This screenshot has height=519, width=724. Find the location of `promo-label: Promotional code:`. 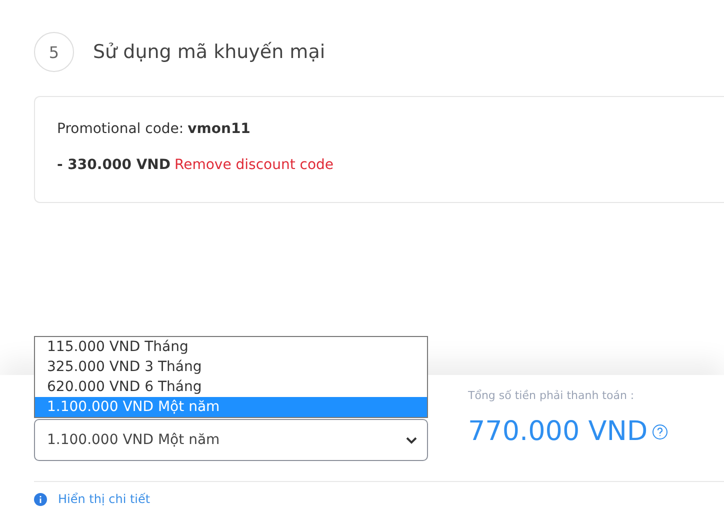

promo-label: Promotional code: is located at coordinates (120, 129).